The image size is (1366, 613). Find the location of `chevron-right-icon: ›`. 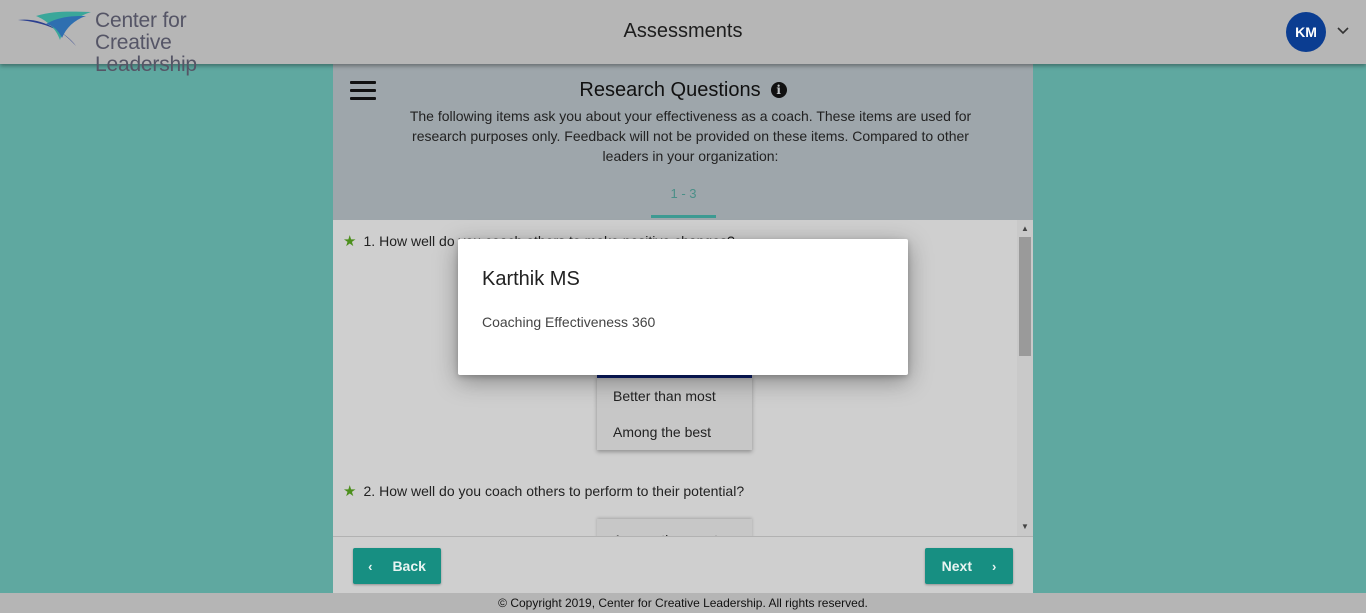

chevron-right-icon: › is located at coordinates (994, 566).